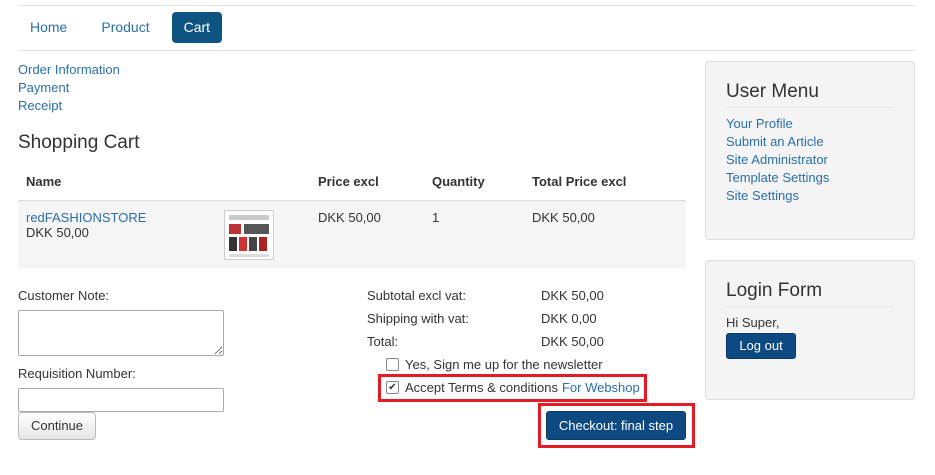 The width and height of the screenshot is (935, 475). I want to click on page-title: Shopping Cart, so click(79, 142).